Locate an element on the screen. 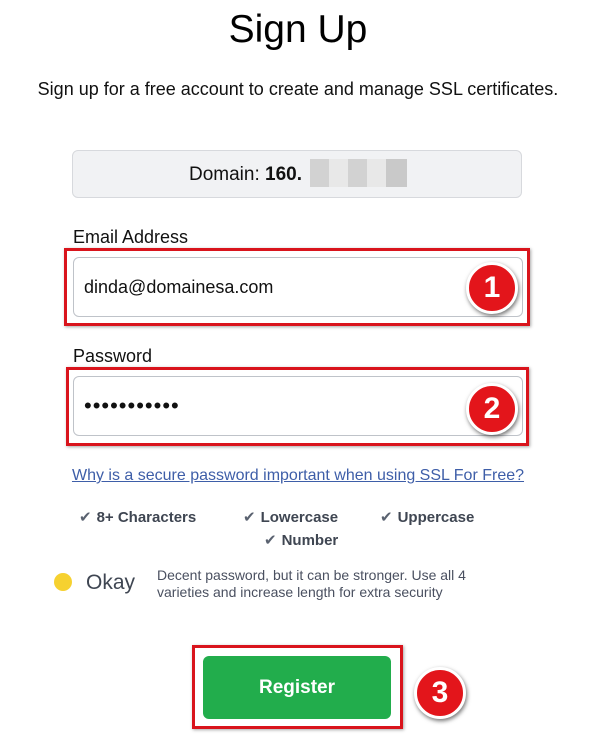 Image resolution: width=596 pixels, height=735 pixels. register-button: Register is located at coordinates (297, 687).